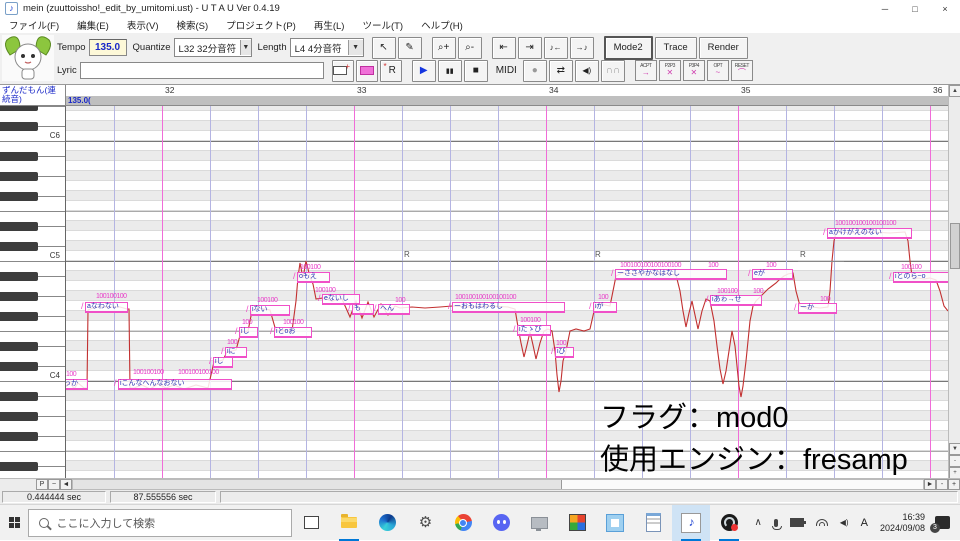 This screenshot has width=960, height=541. What do you see at coordinates (311, 277) in the screenshot?
I see `note: oもえ` at bounding box center [311, 277].